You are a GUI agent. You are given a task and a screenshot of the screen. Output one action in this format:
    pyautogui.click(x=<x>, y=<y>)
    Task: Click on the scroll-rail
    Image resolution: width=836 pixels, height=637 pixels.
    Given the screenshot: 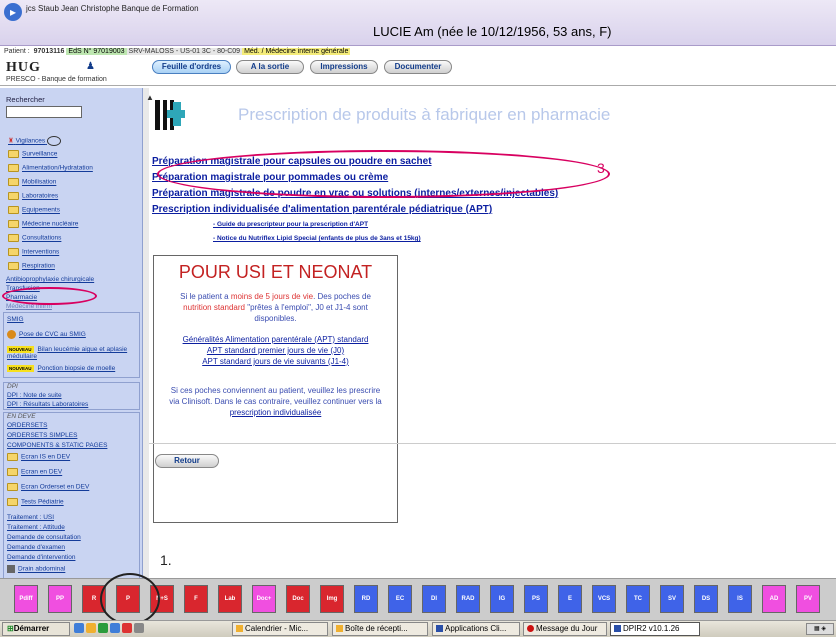 What is the action you would take?
    pyautogui.click(x=146, y=333)
    